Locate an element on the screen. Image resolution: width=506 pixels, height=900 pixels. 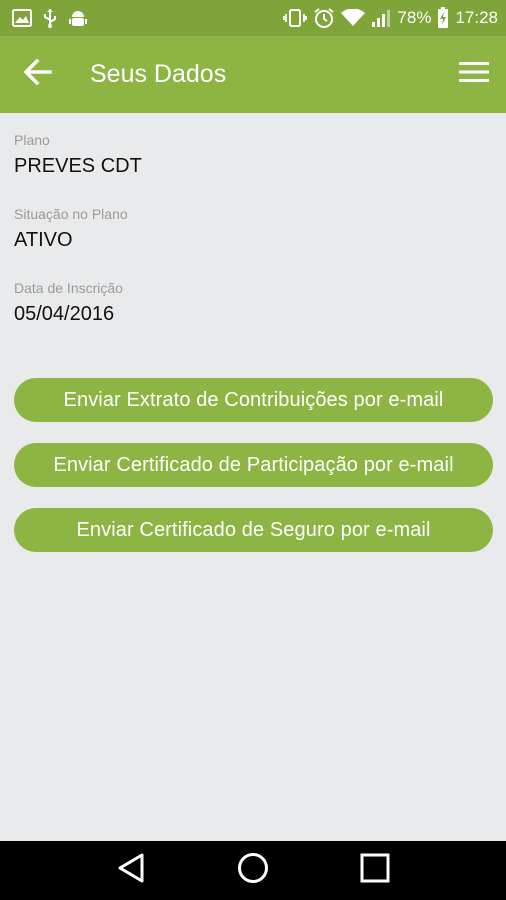
circle-home-icon is located at coordinates (253, 870).